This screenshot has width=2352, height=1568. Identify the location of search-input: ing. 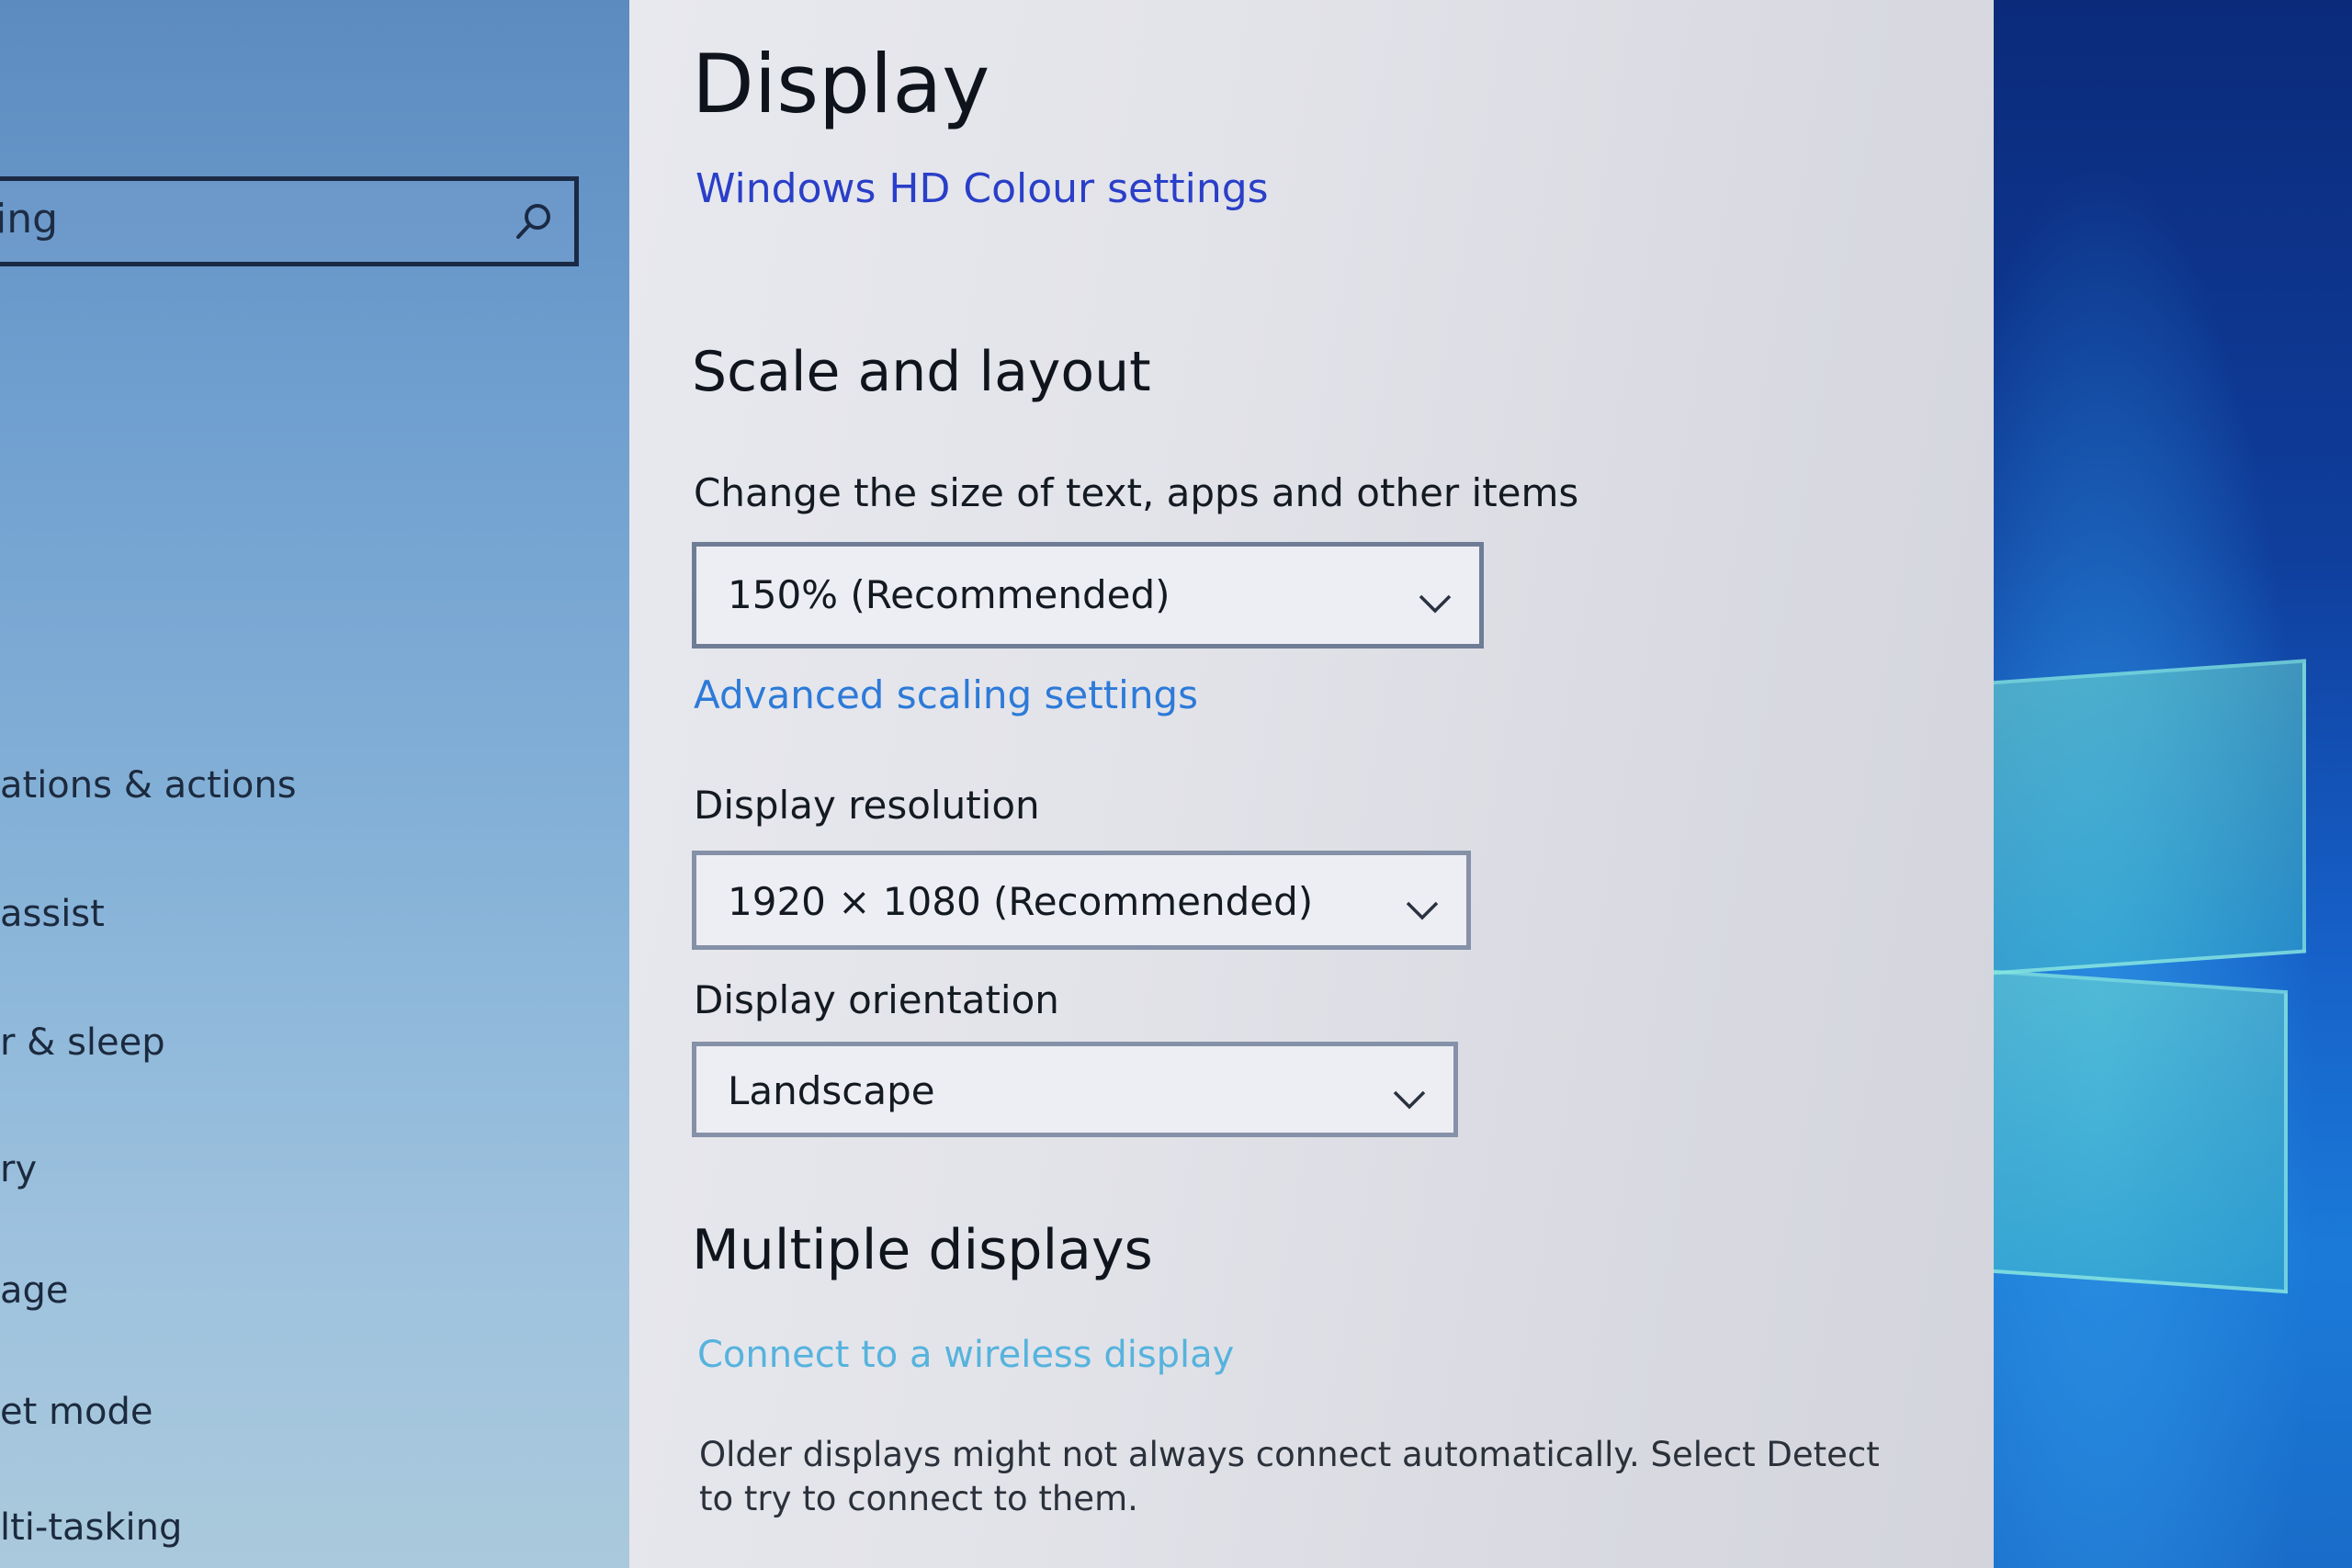
(289, 221).